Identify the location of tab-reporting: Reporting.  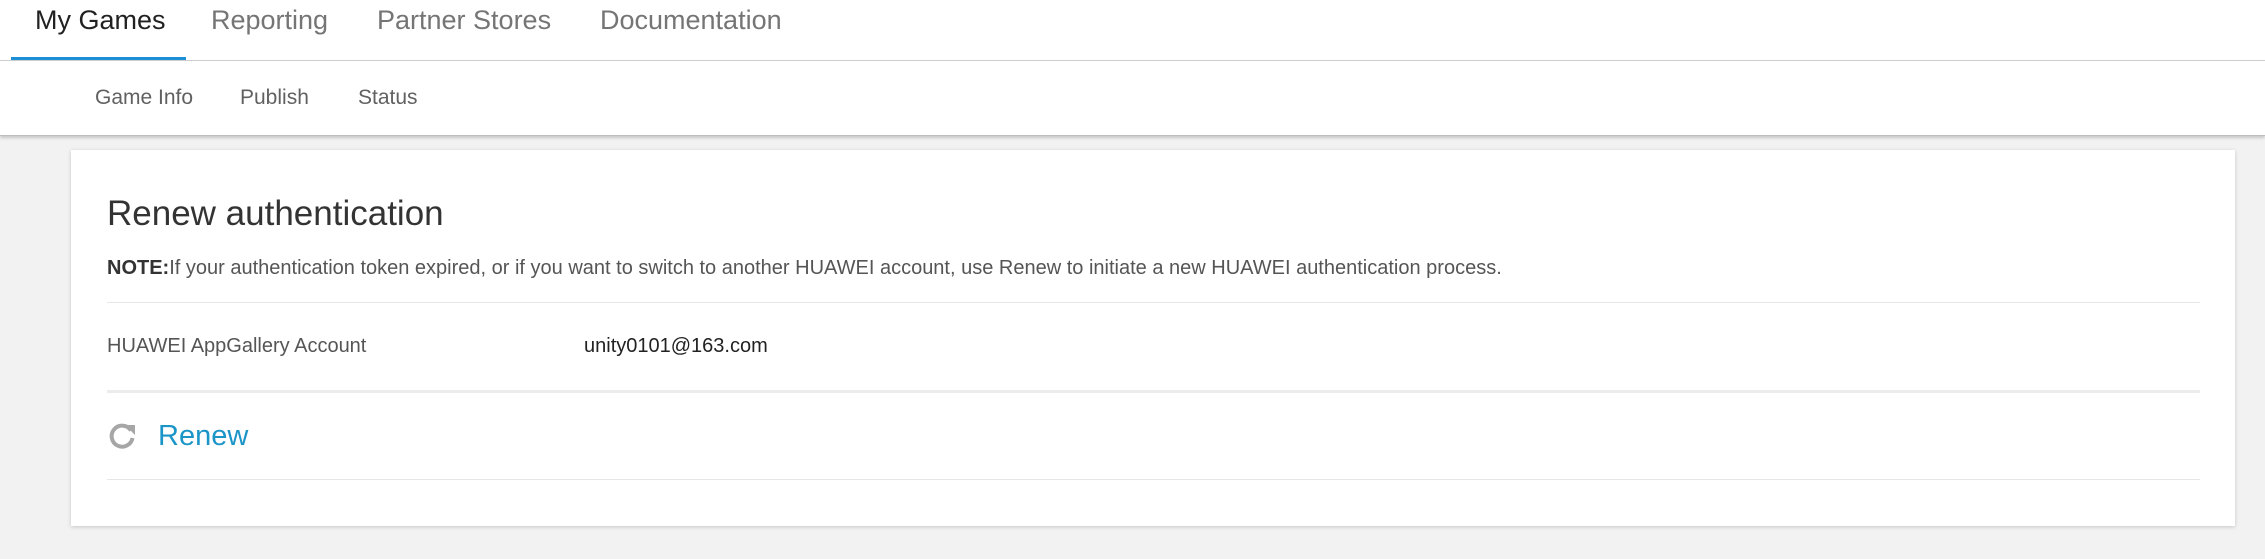
(269, 30).